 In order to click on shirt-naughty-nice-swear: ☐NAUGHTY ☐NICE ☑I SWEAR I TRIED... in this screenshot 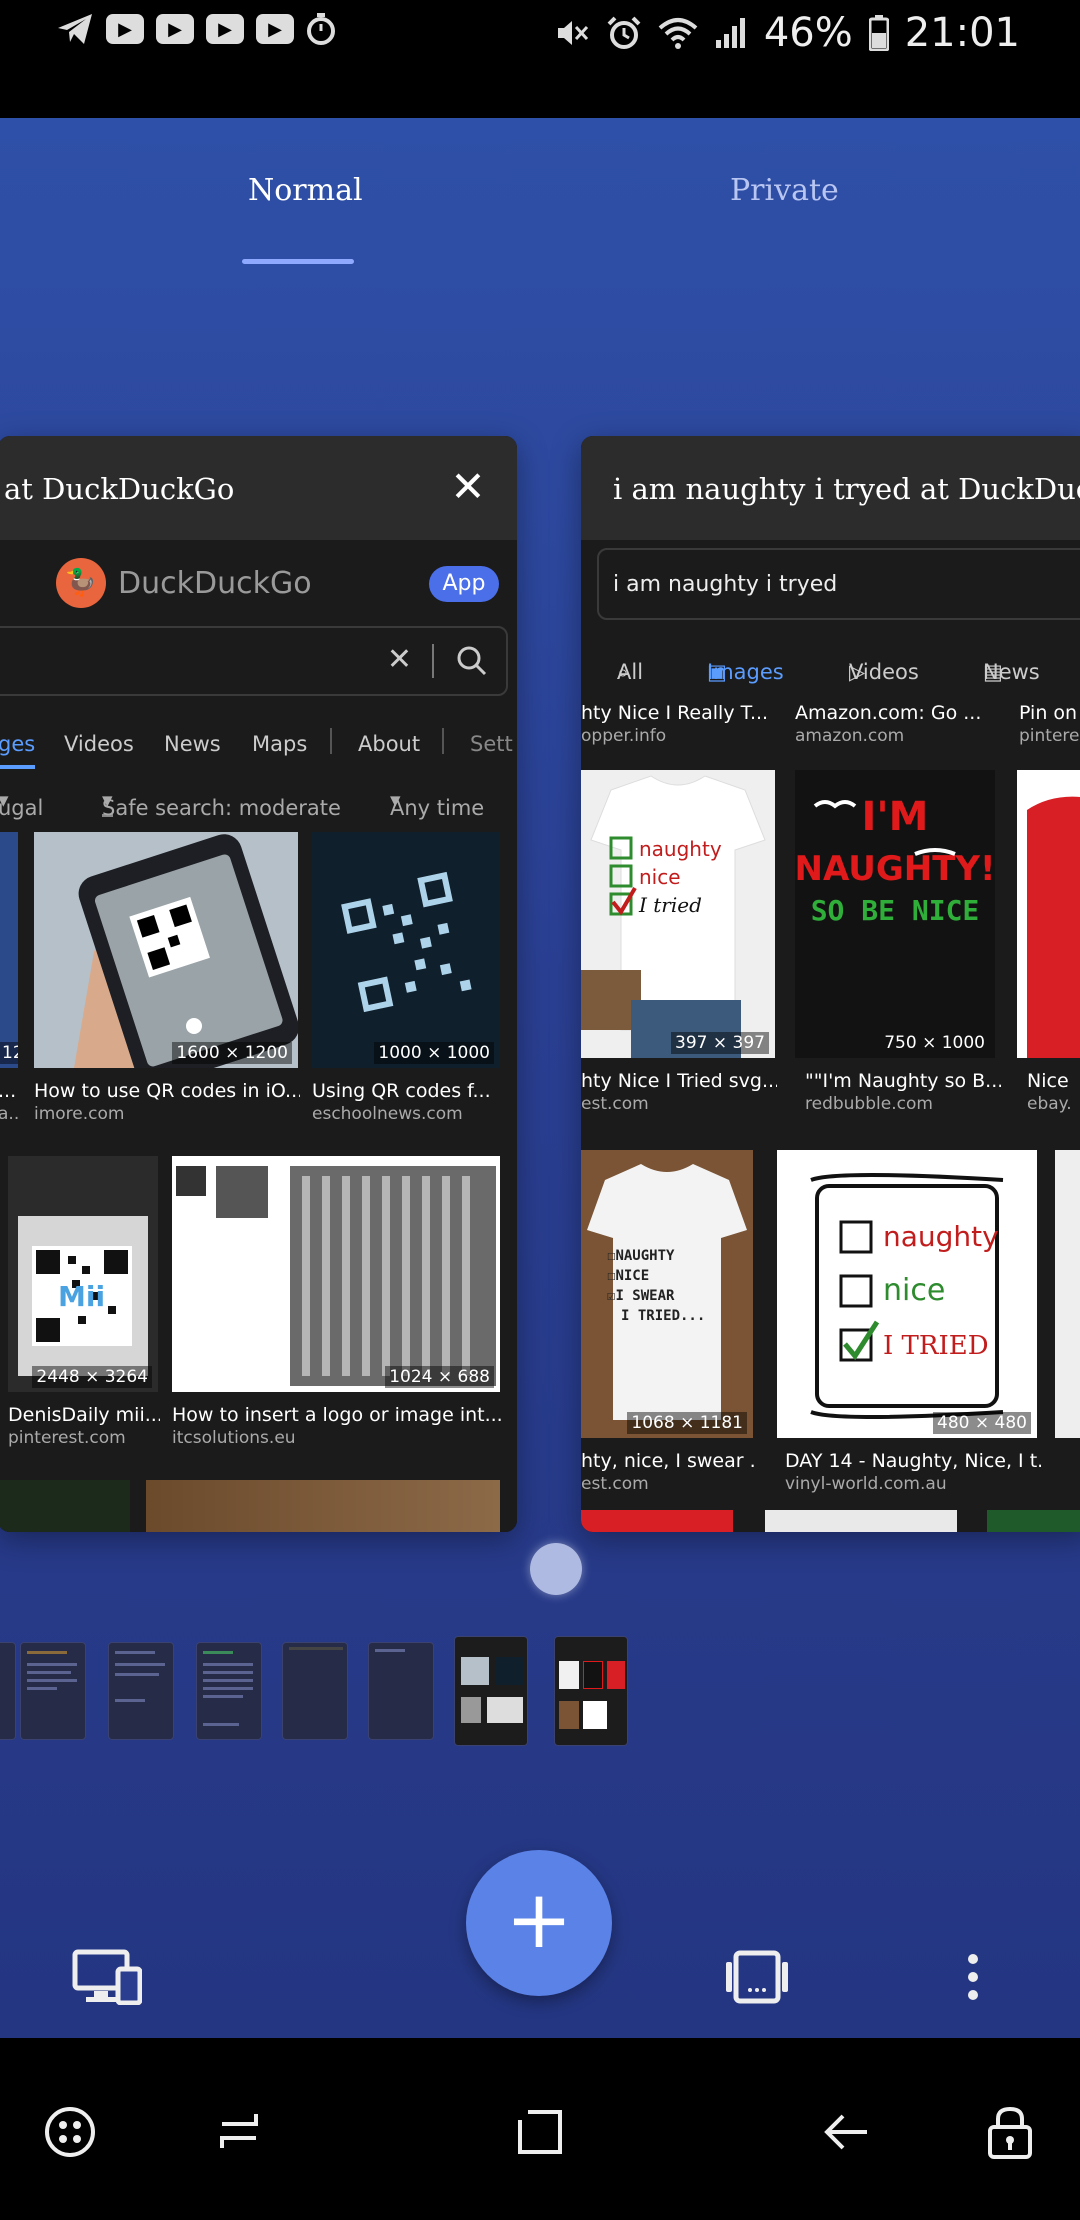, I will do `click(667, 1294)`.